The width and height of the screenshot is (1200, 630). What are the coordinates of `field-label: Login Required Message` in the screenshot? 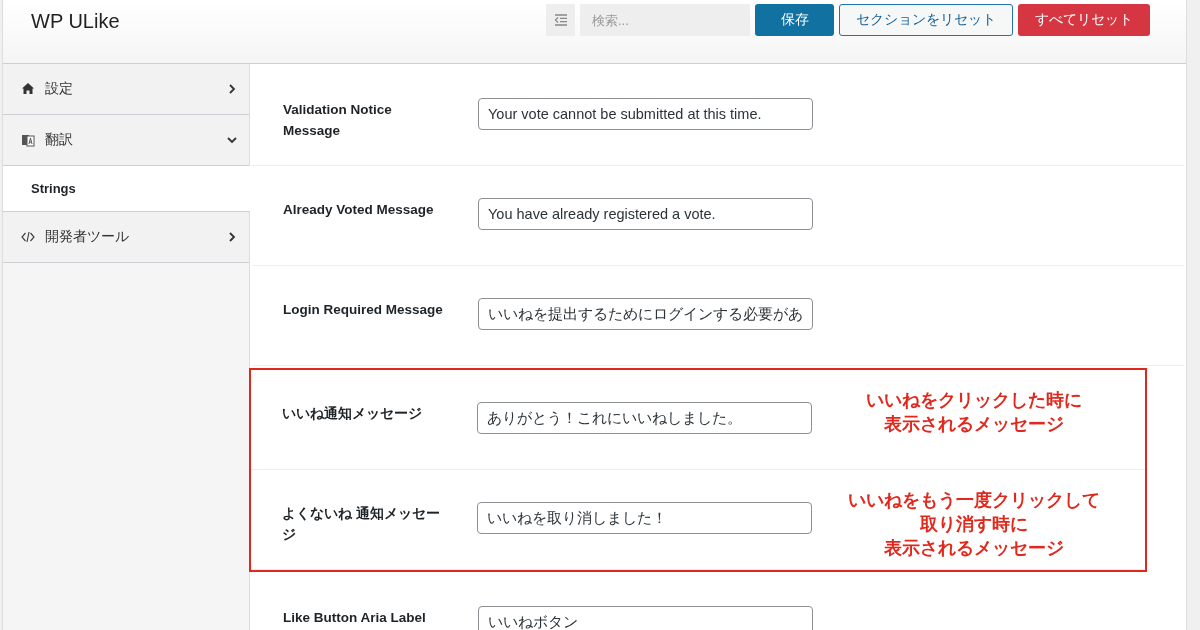 It's located at (363, 310).